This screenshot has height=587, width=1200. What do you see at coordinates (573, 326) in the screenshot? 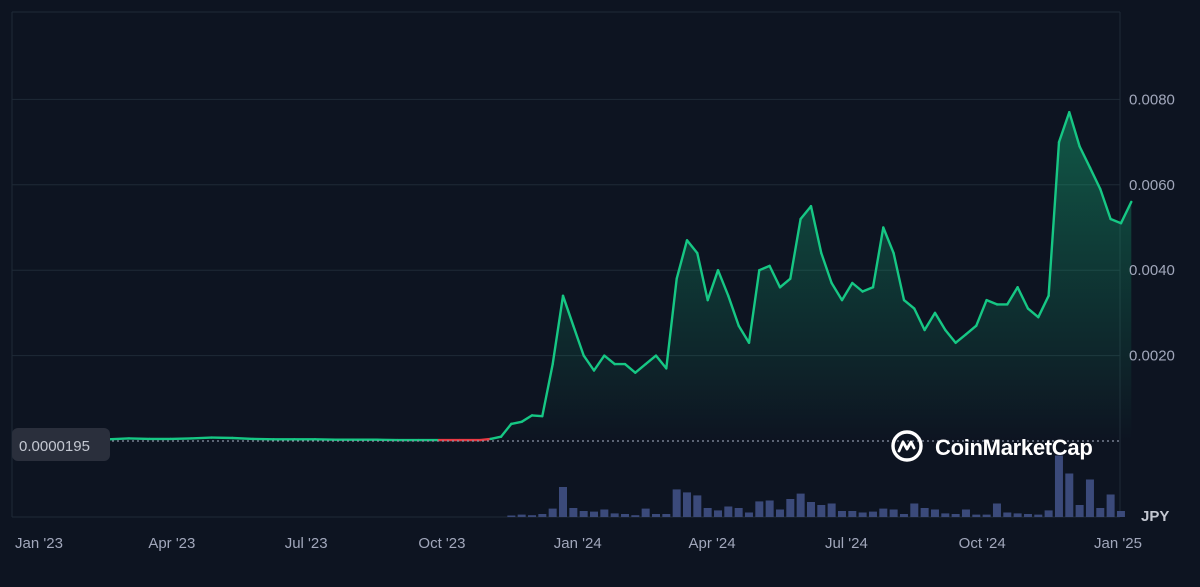
I see `price-point: 2023-12-29: 0.0027` at bounding box center [573, 326].